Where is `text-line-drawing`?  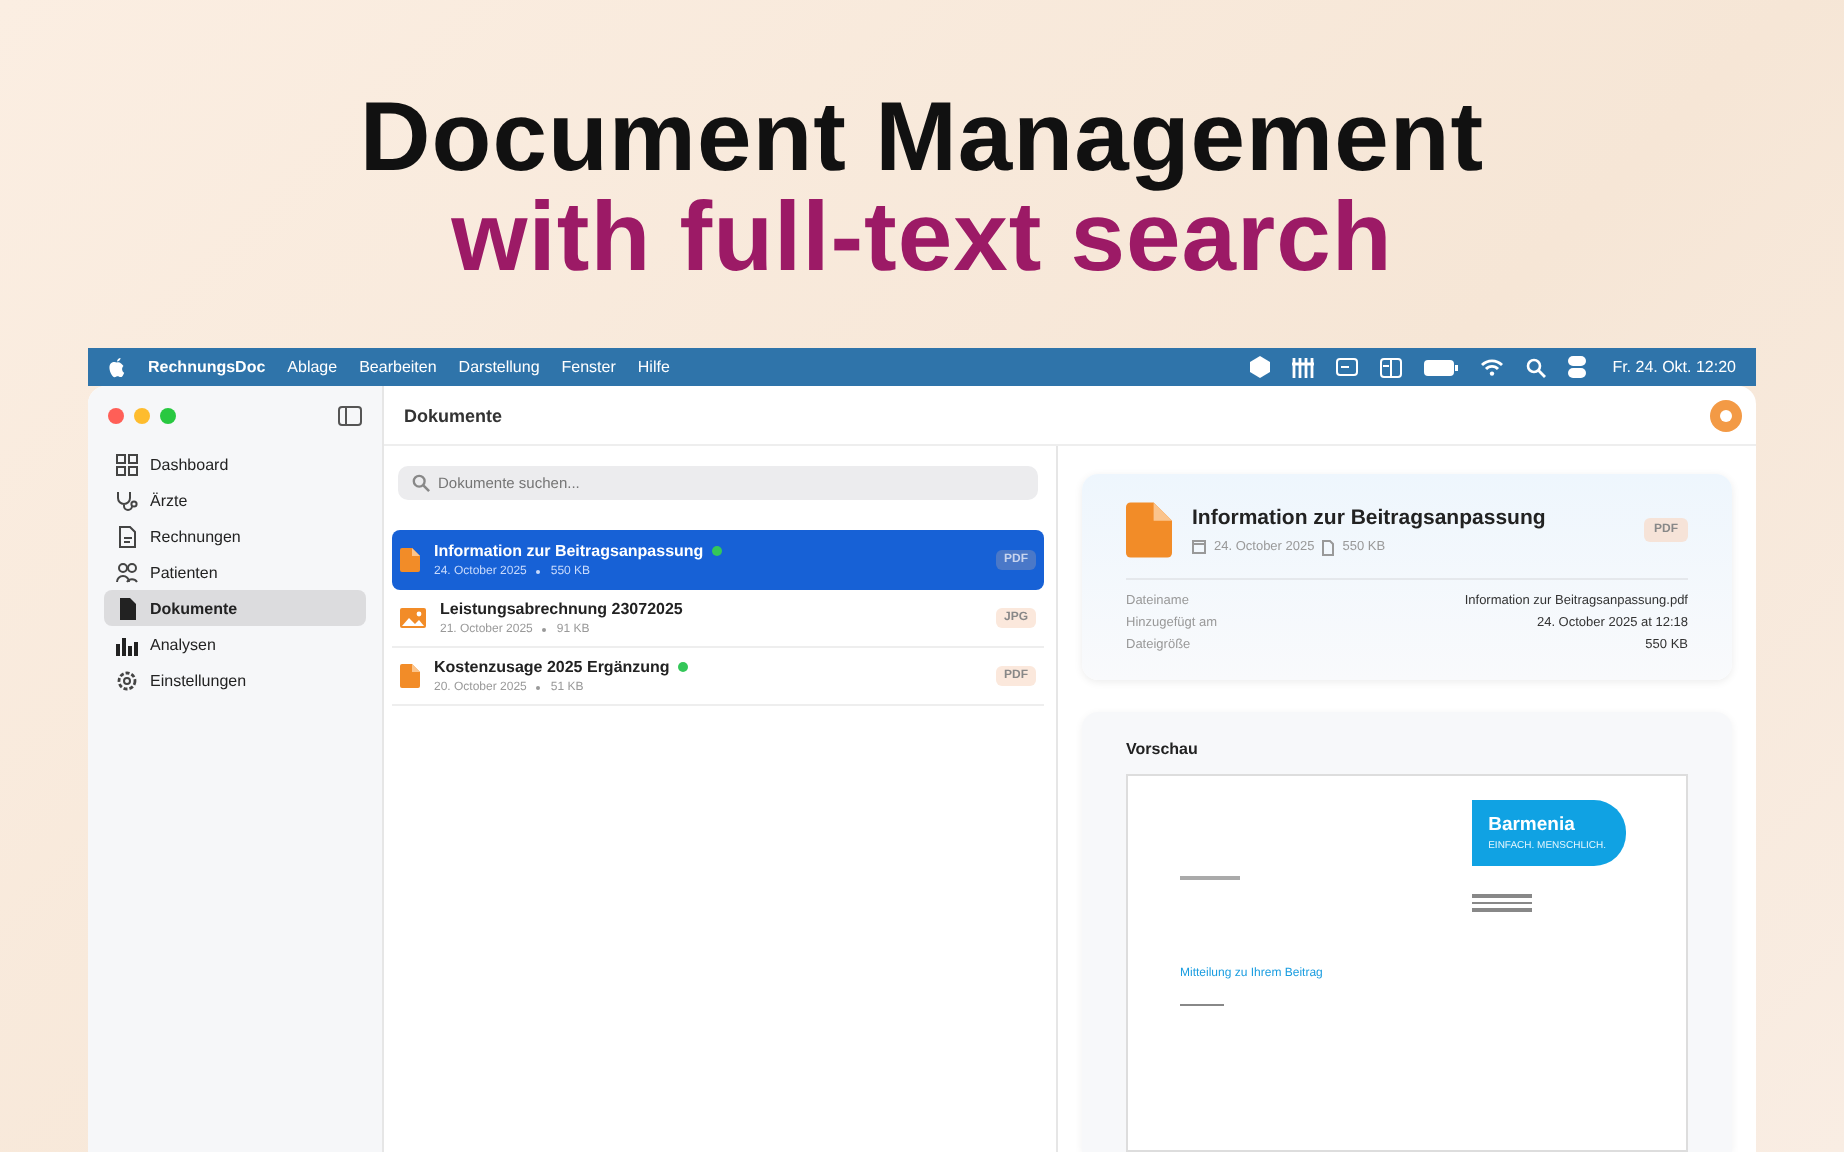
text-line-drawing is located at coordinates (1202, 1004).